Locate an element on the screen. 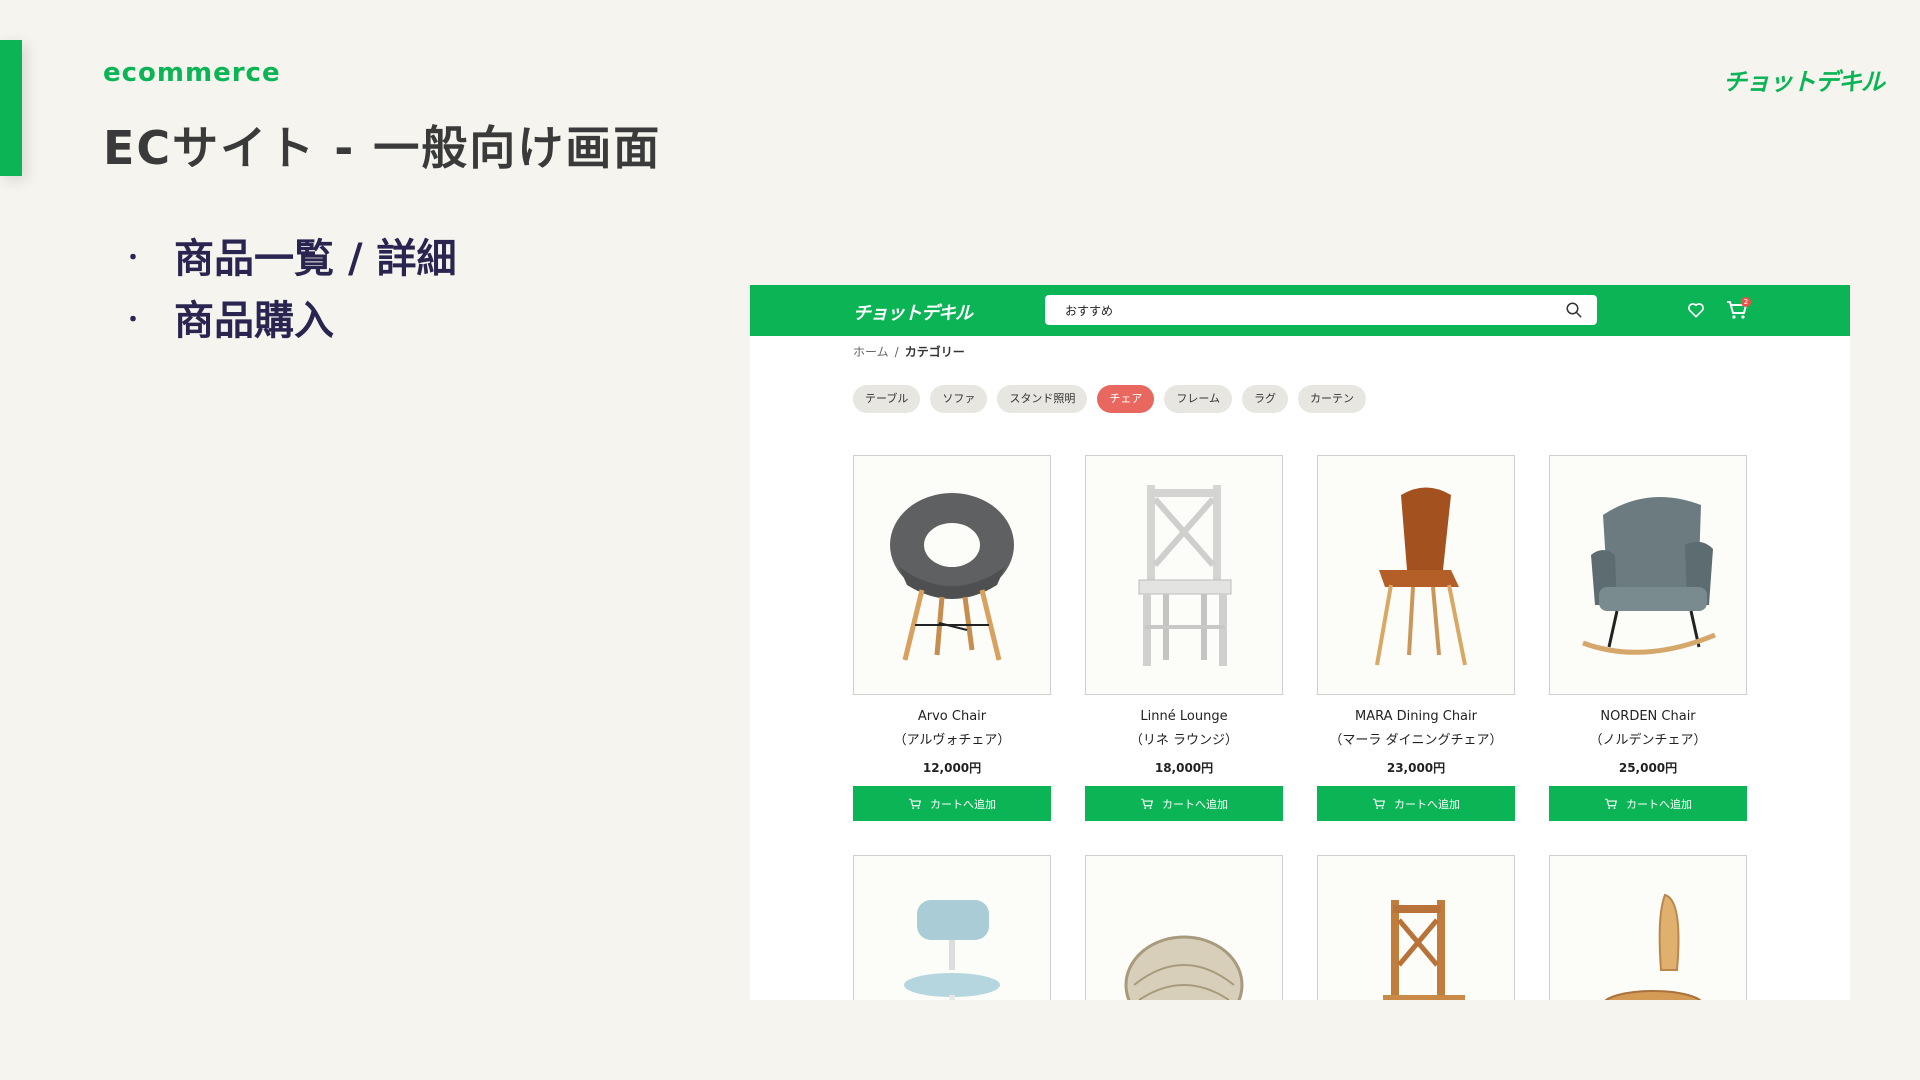 Image resolution: width=1920 pixels, height=1080 pixels. product-name: MARA Dining Chair is located at coordinates (1416, 717).